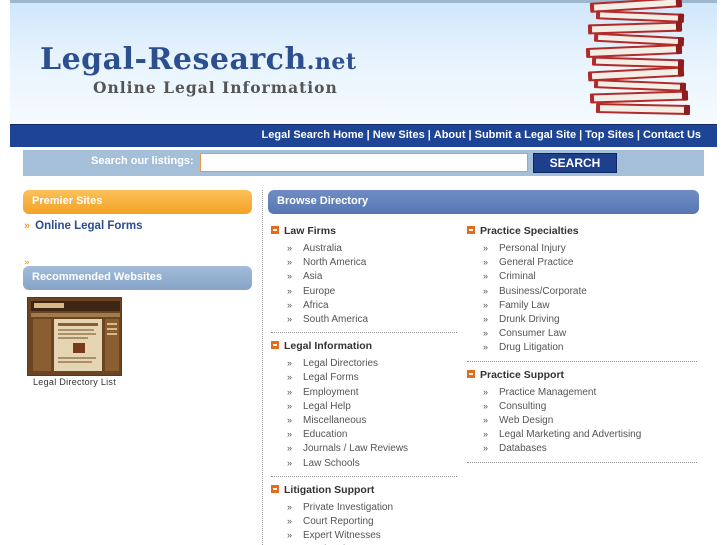  Describe the element at coordinates (321, 346) in the screenshot. I see `section-heading: Legal Information` at that location.